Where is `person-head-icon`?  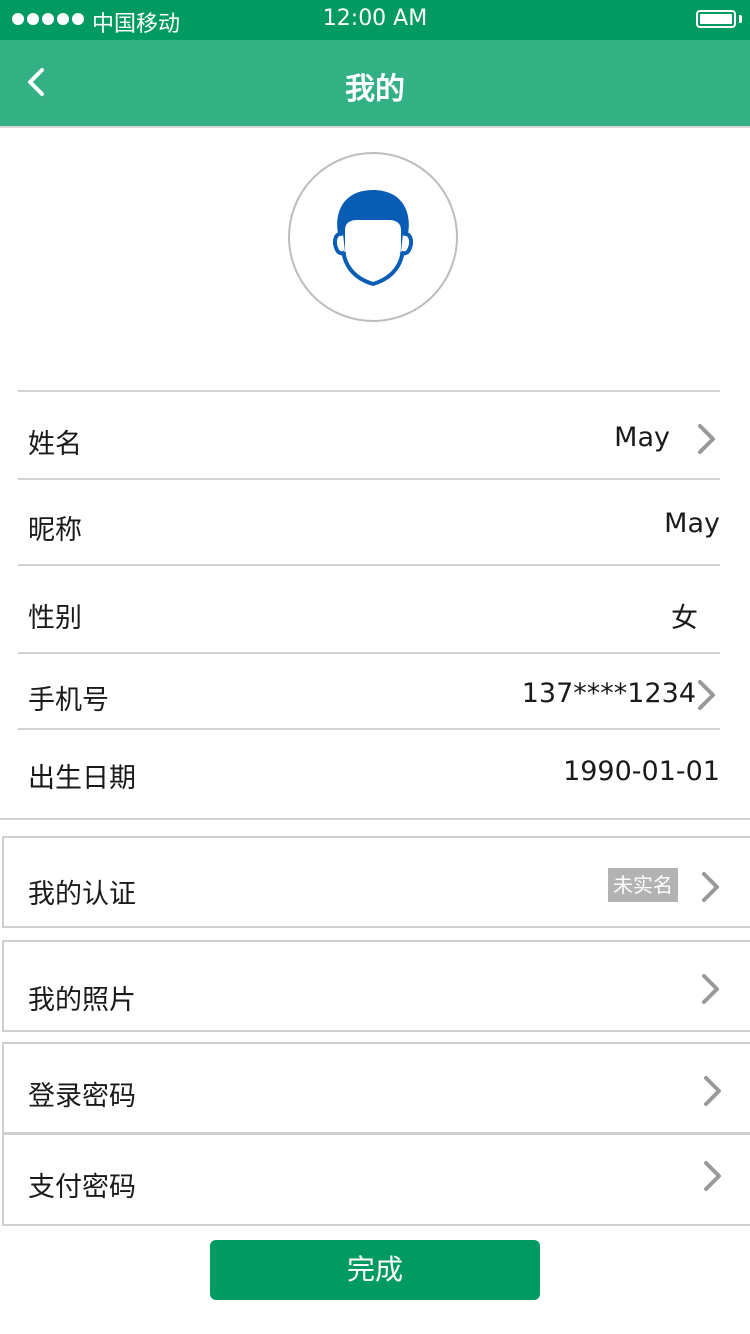 person-head-icon is located at coordinates (373, 238).